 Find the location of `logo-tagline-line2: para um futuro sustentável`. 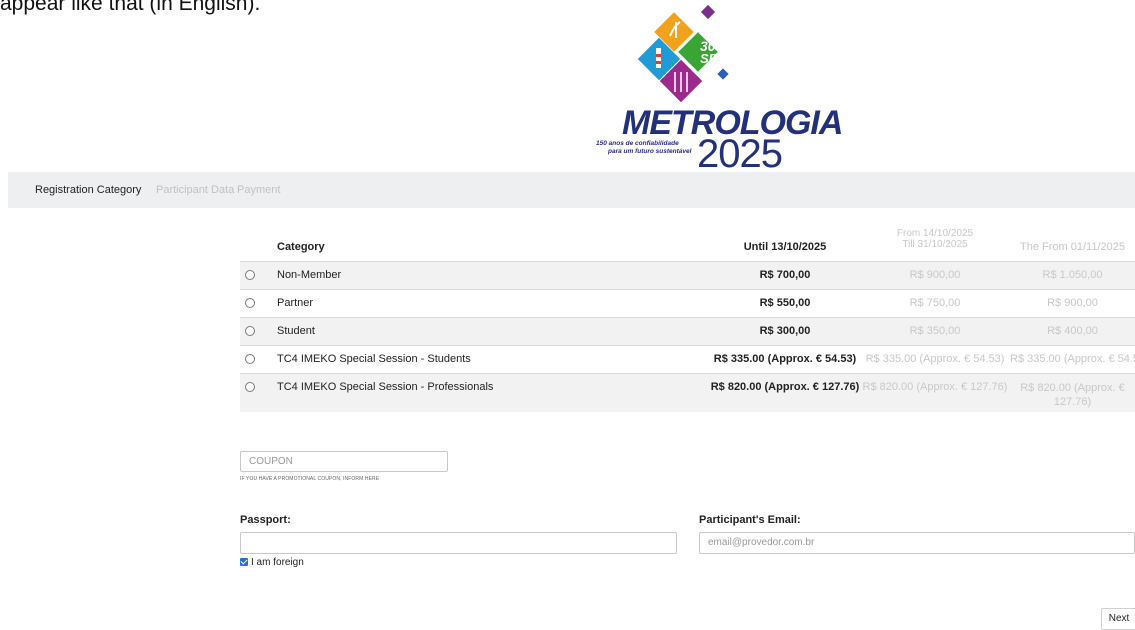

logo-tagline-line2: para um futuro sustentável is located at coordinates (650, 151).